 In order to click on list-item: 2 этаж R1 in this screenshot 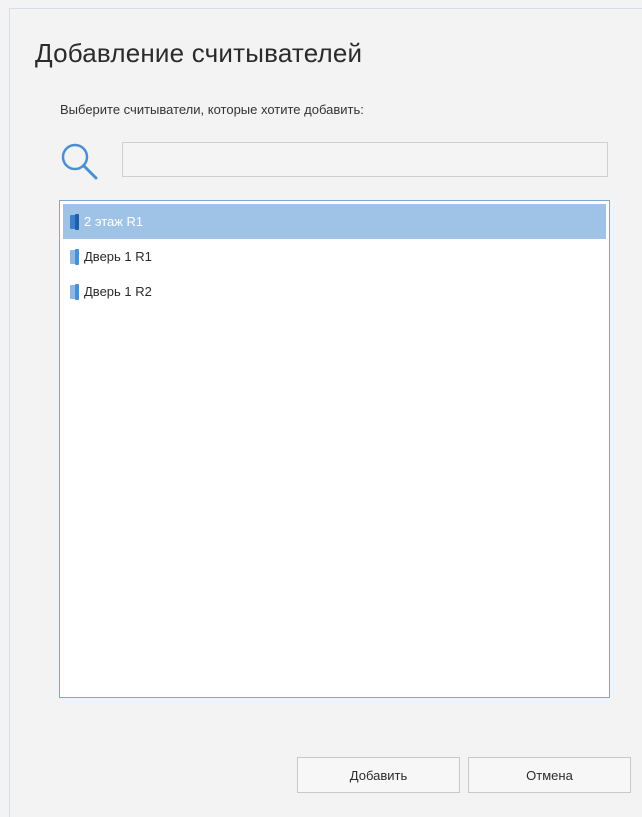, I will do `click(334, 221)`.